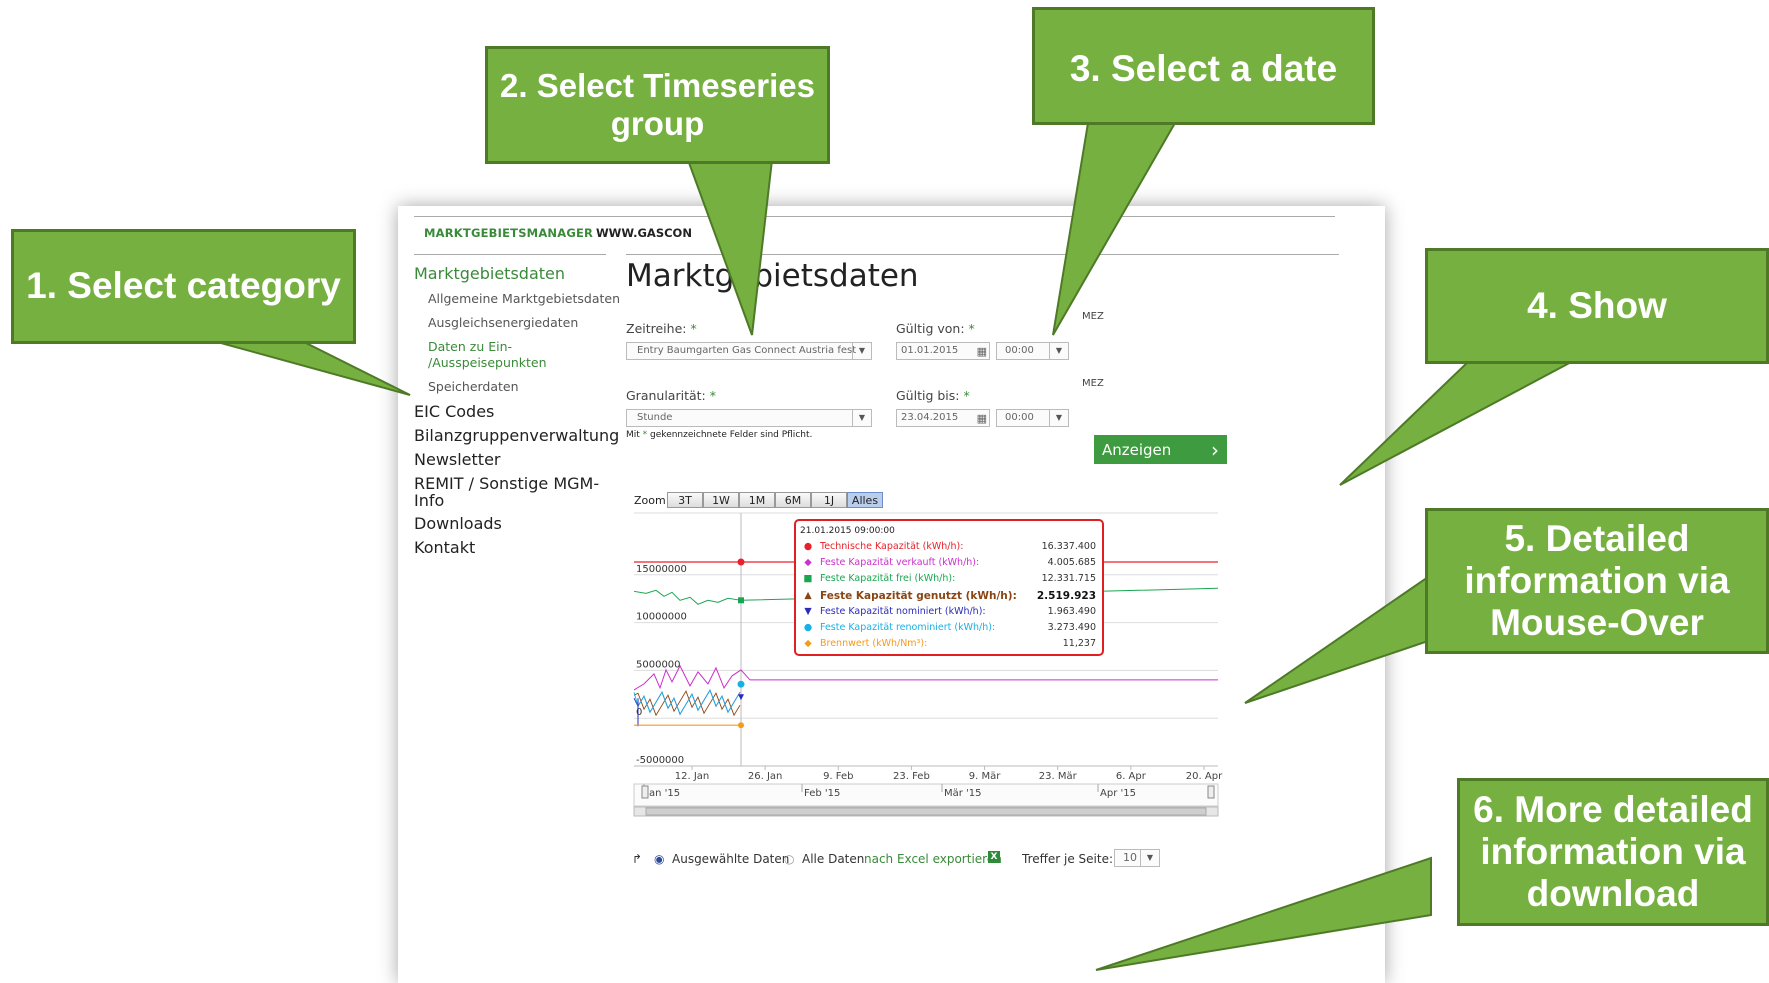 The image size is (1769, 983). What do you see at coordinates (1338, 638) in the screenshot?
I see `callout-5-pointer` at bounding box center [1338, 638].